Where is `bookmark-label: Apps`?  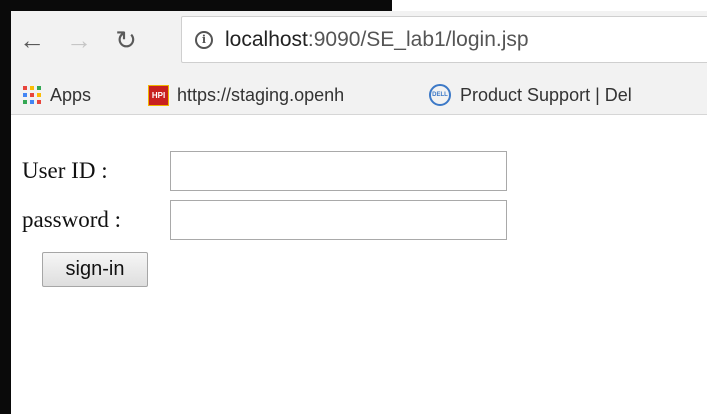
bookmark-label: Apps is located at coordinates (71, 94).